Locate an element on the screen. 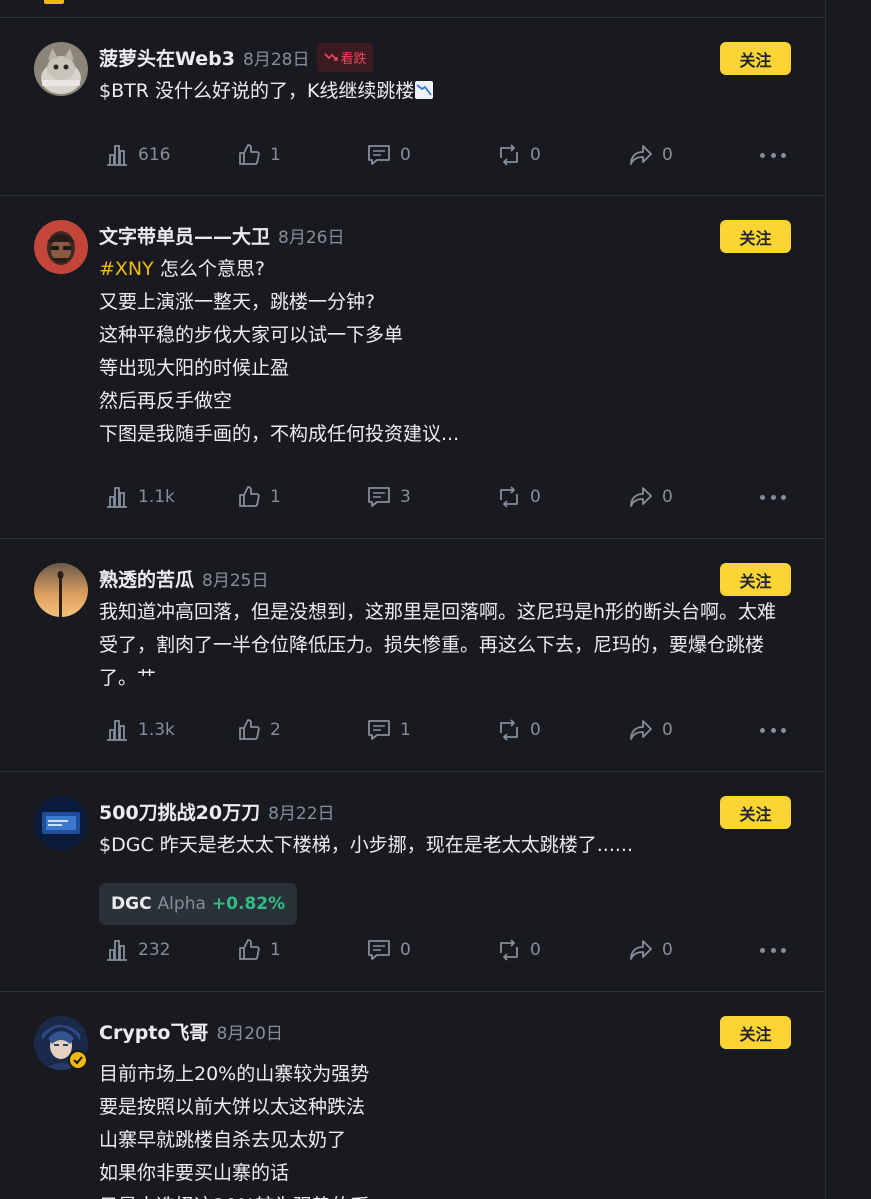 The image size is (871, 1199). comments-count: 3 is located at coordinates (405, 497).